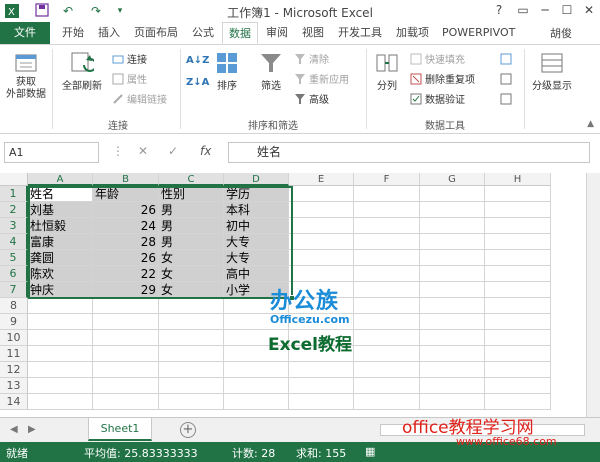  I want to click on cell-d5: 大专, so click(256, 258).